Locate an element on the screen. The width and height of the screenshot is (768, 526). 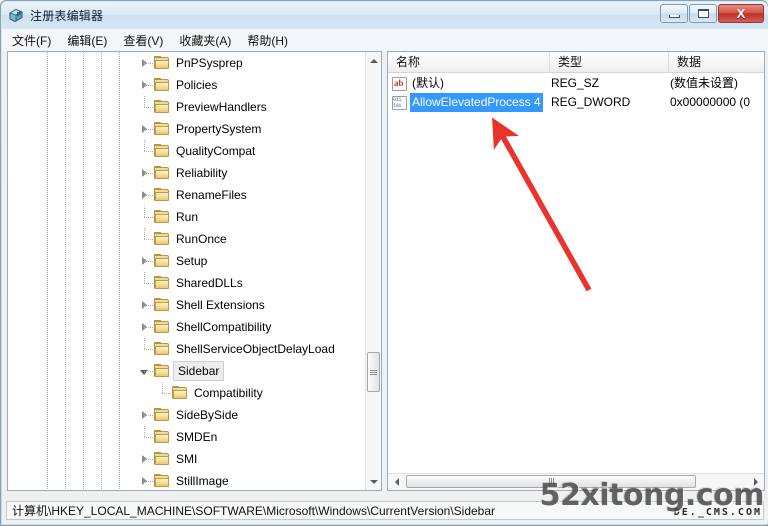
minimize-icon is located at coordinates (674, 16).